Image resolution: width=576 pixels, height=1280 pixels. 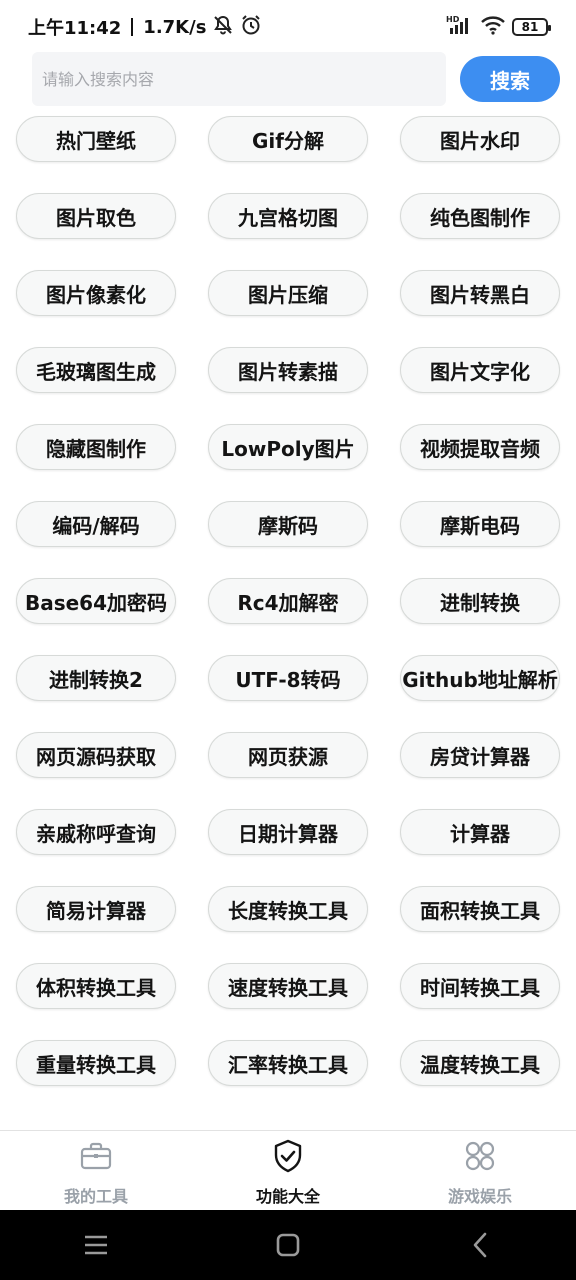 I want to click on alarm-icon, so click(x=251, y=27).